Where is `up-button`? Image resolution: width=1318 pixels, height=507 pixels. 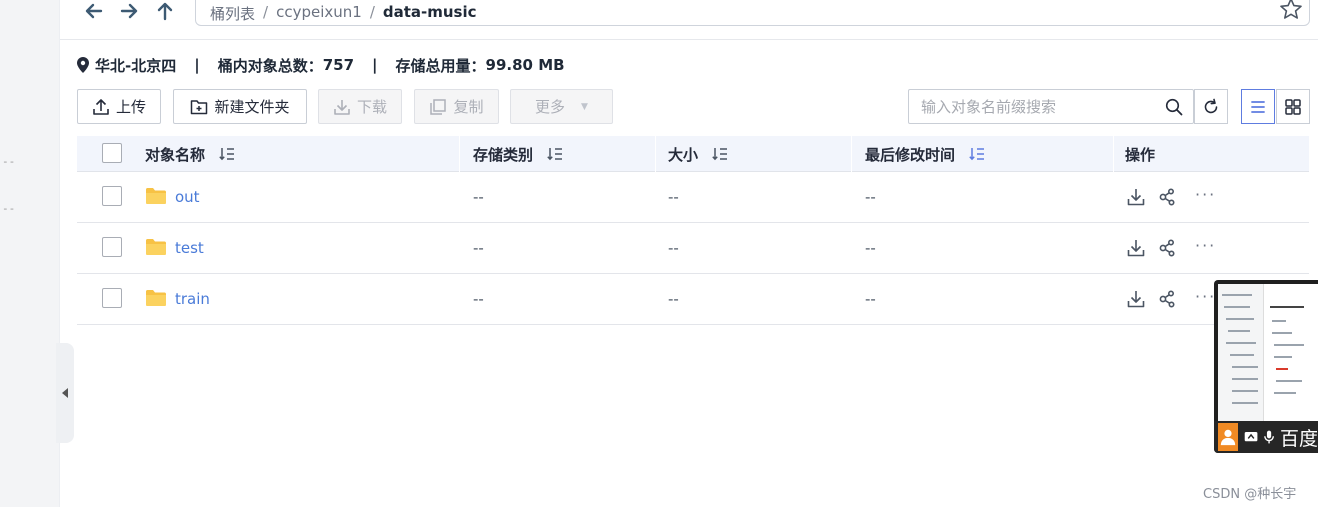 up-button is located at coordinates (165, 11).